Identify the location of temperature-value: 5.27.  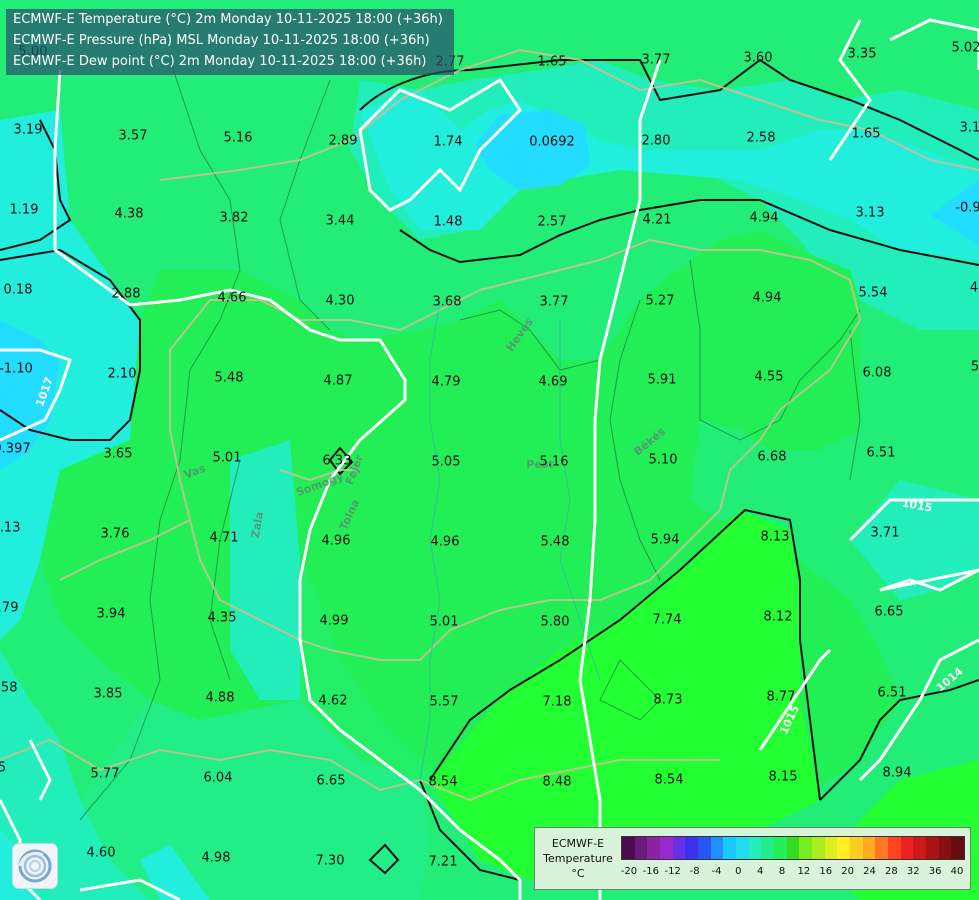
(660, 301).